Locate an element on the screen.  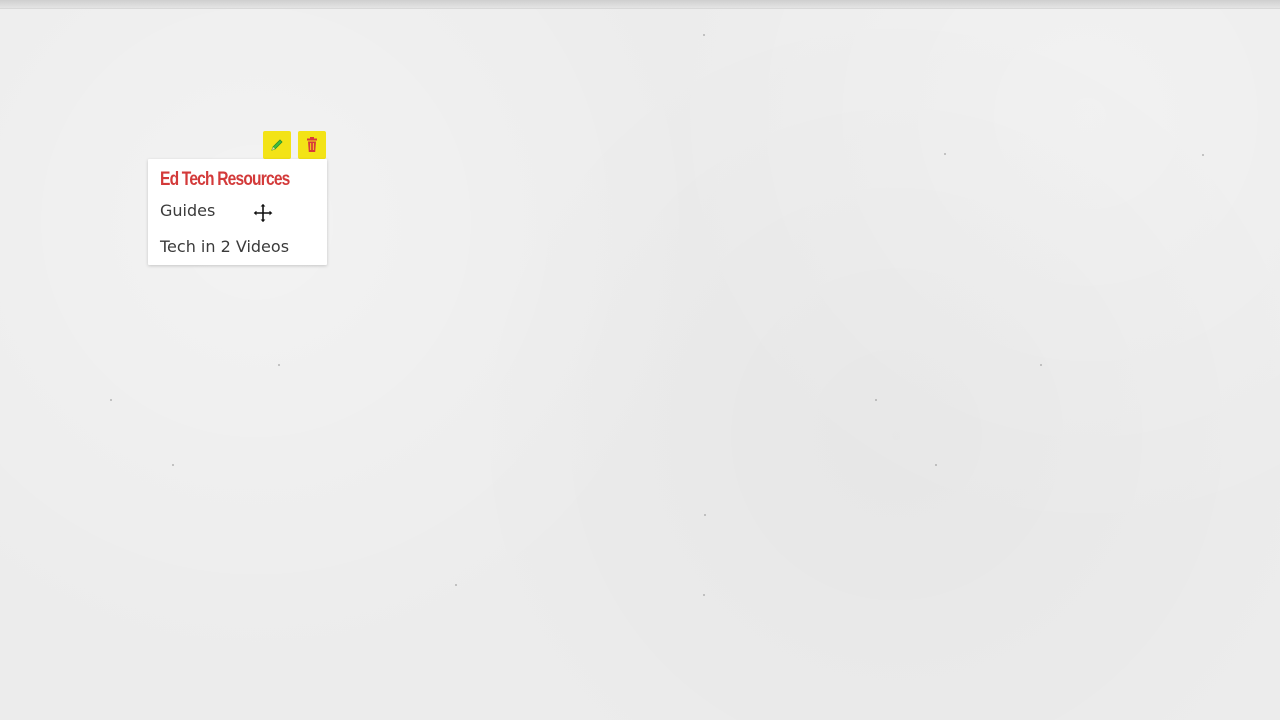
pencil-icon is located at coordinates (277, 145).